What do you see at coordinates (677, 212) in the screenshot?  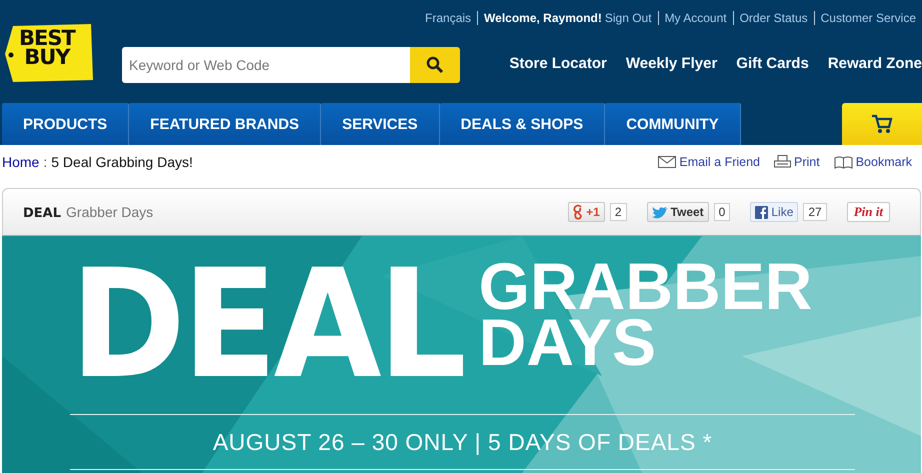 I see `tweet-button: Tweet` at bounding box center [677, 212].